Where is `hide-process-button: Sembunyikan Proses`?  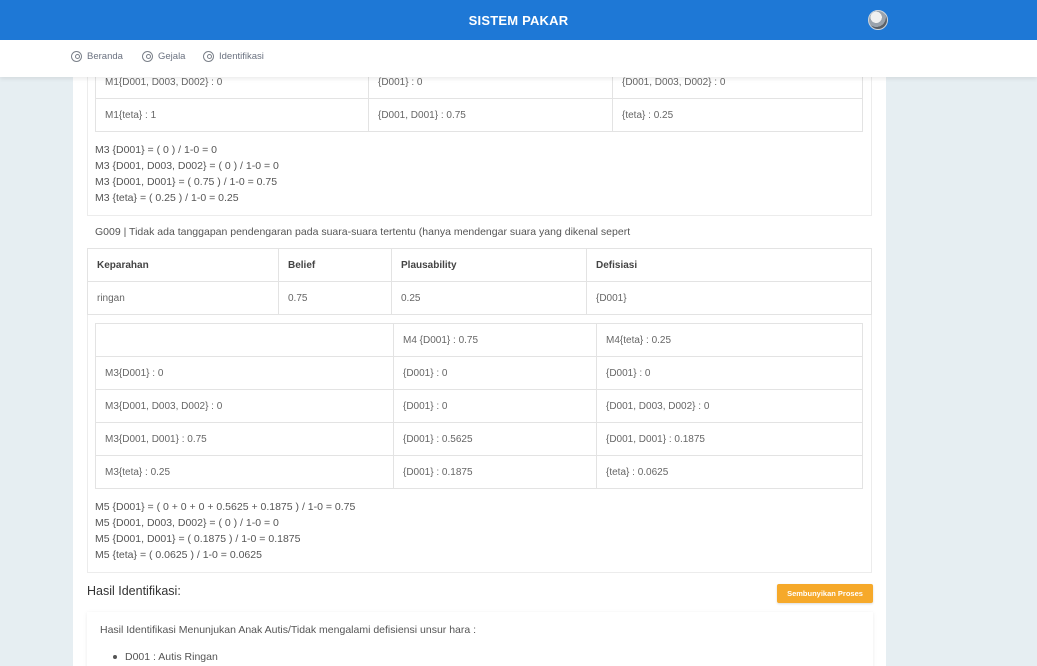
hide-process-button: Sembunyikan Proses is located at coordinates (825, 593).